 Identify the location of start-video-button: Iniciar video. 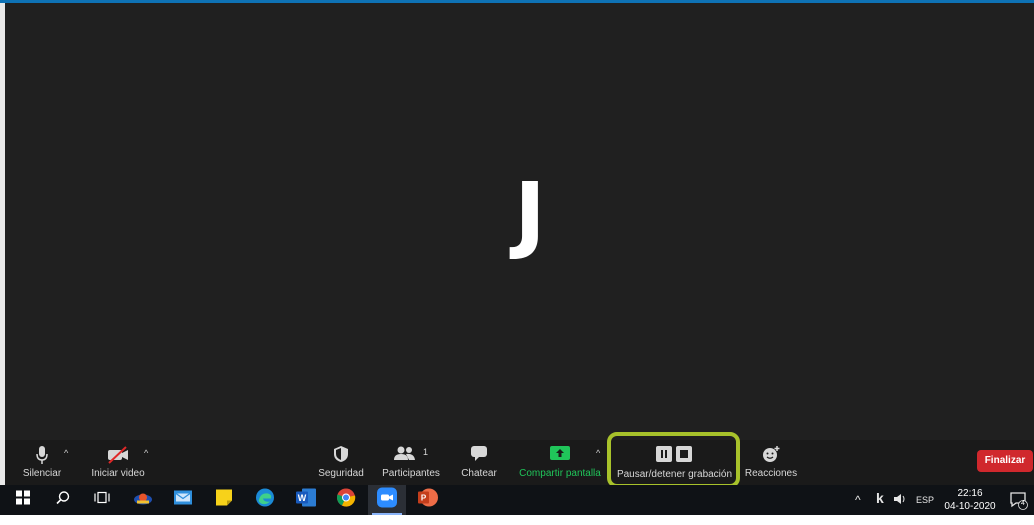
(118, 462).